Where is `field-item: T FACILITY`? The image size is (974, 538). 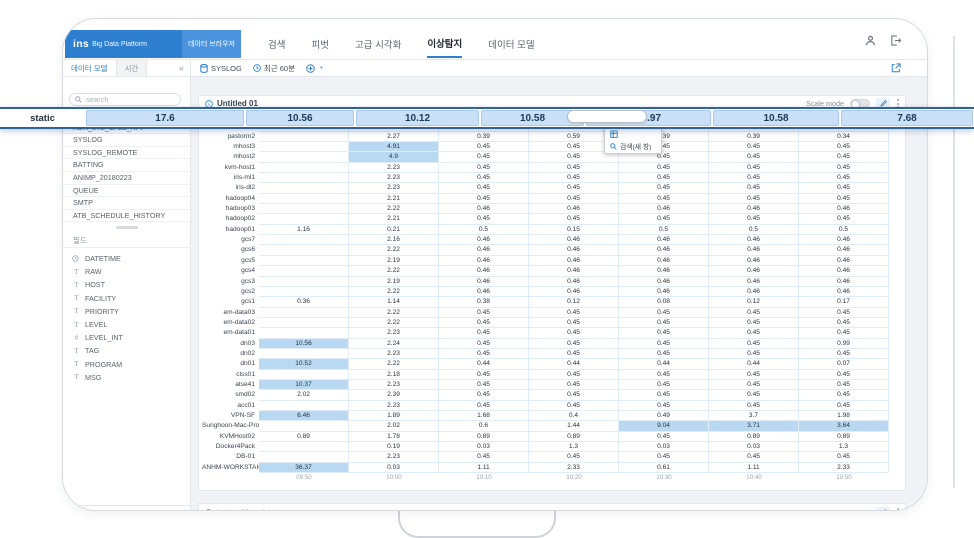
field-item: T FACILITY is located at coordinates (126, 298).